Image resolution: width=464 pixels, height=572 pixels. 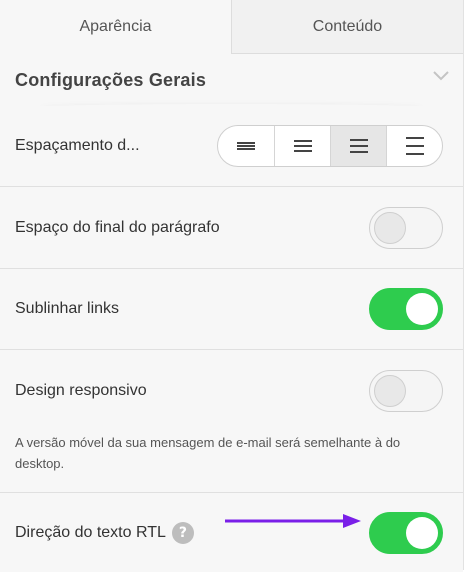 I want to click on paragraph-end-toggle, so click(x=406, y=227).